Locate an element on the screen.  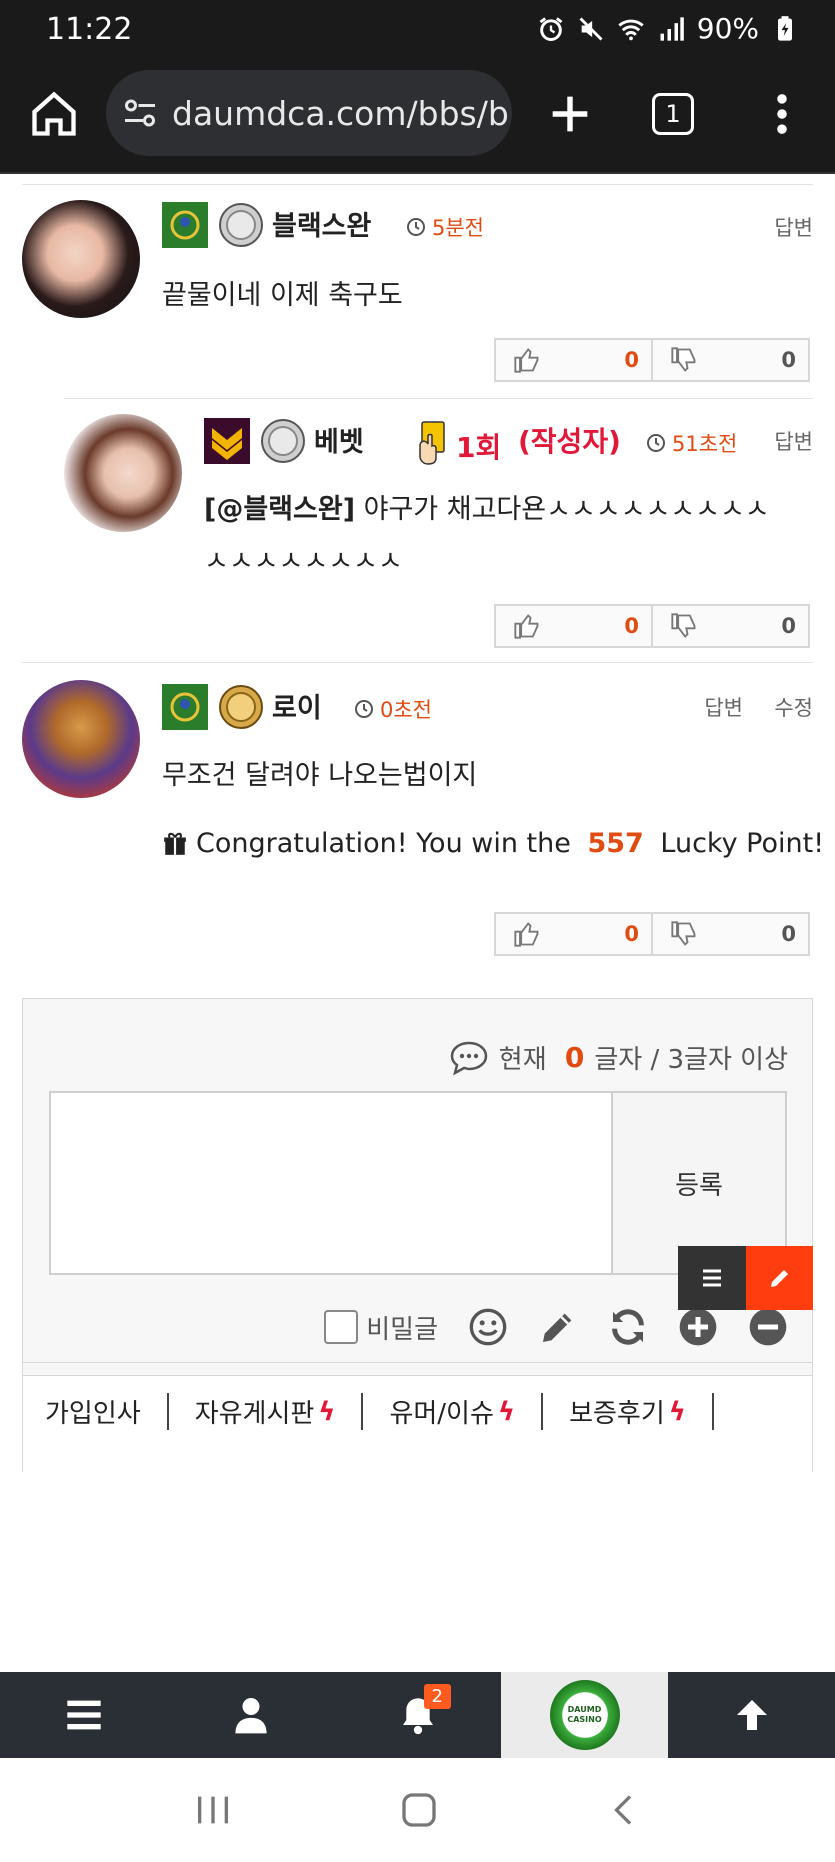
category-greeting: 가입인사 is located at coordinates (107, 1411).